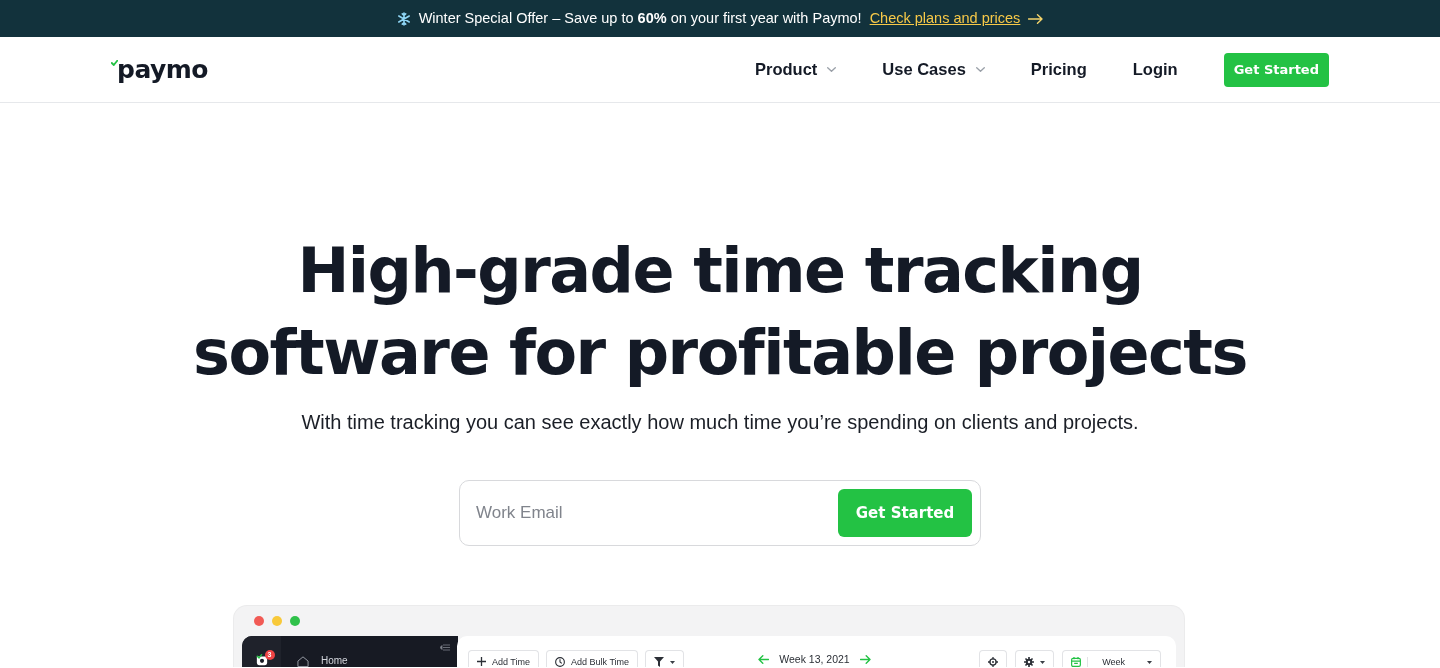 Image resolution: width=1440 pixels, height=668 pixels. I want to click on logo-link: paymo, so click(160, 69).